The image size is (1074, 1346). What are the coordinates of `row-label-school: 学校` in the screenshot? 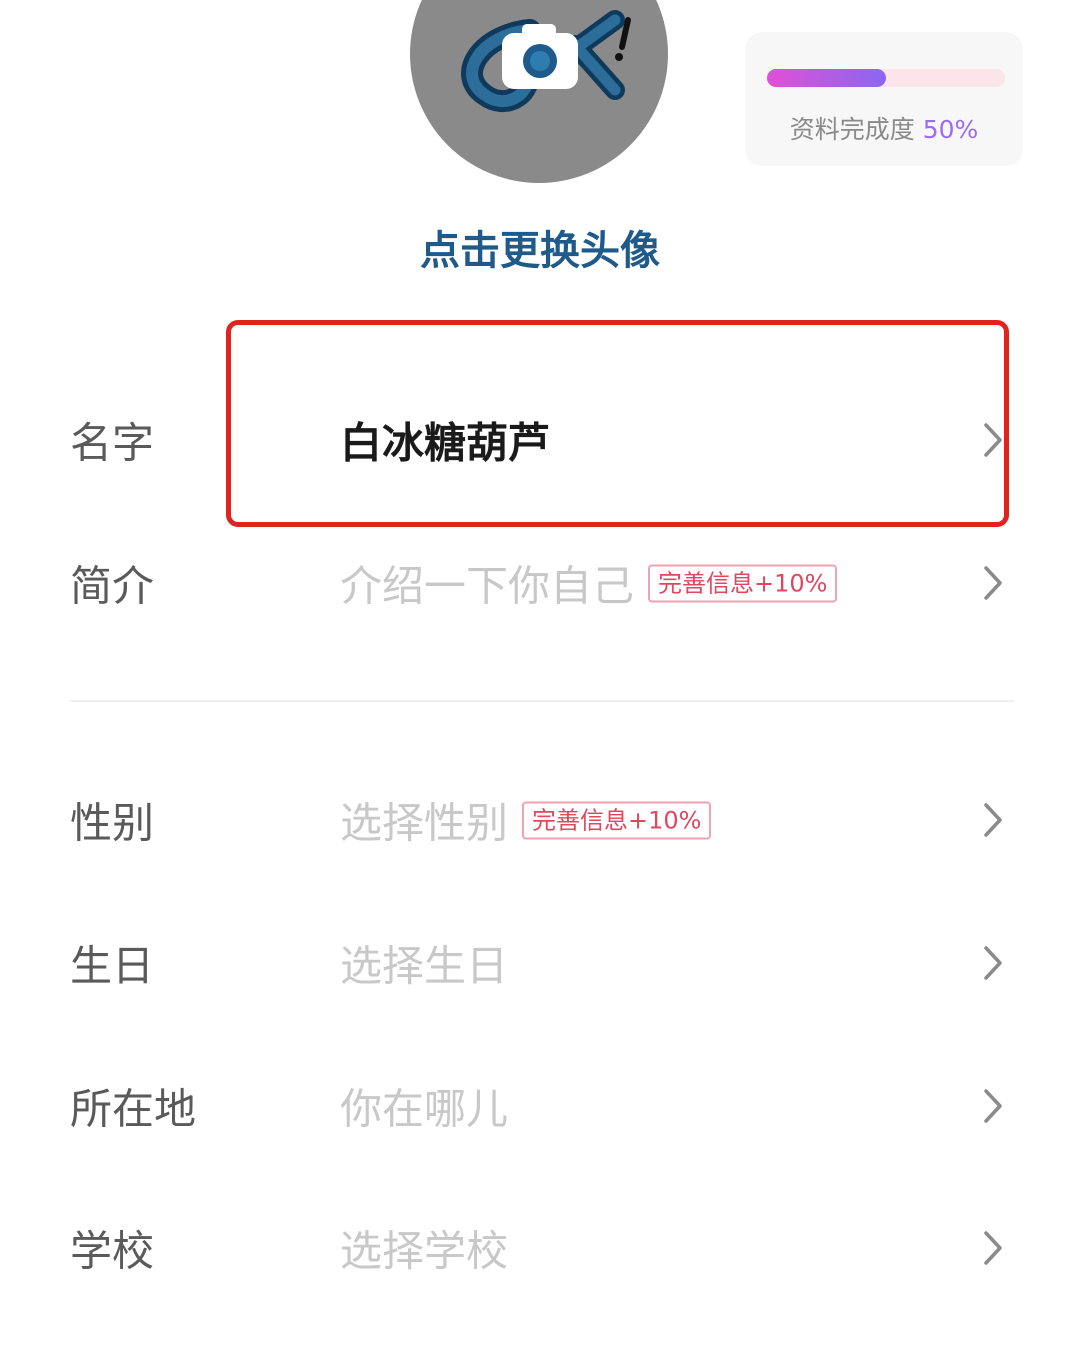 It's located at (112, 1251).